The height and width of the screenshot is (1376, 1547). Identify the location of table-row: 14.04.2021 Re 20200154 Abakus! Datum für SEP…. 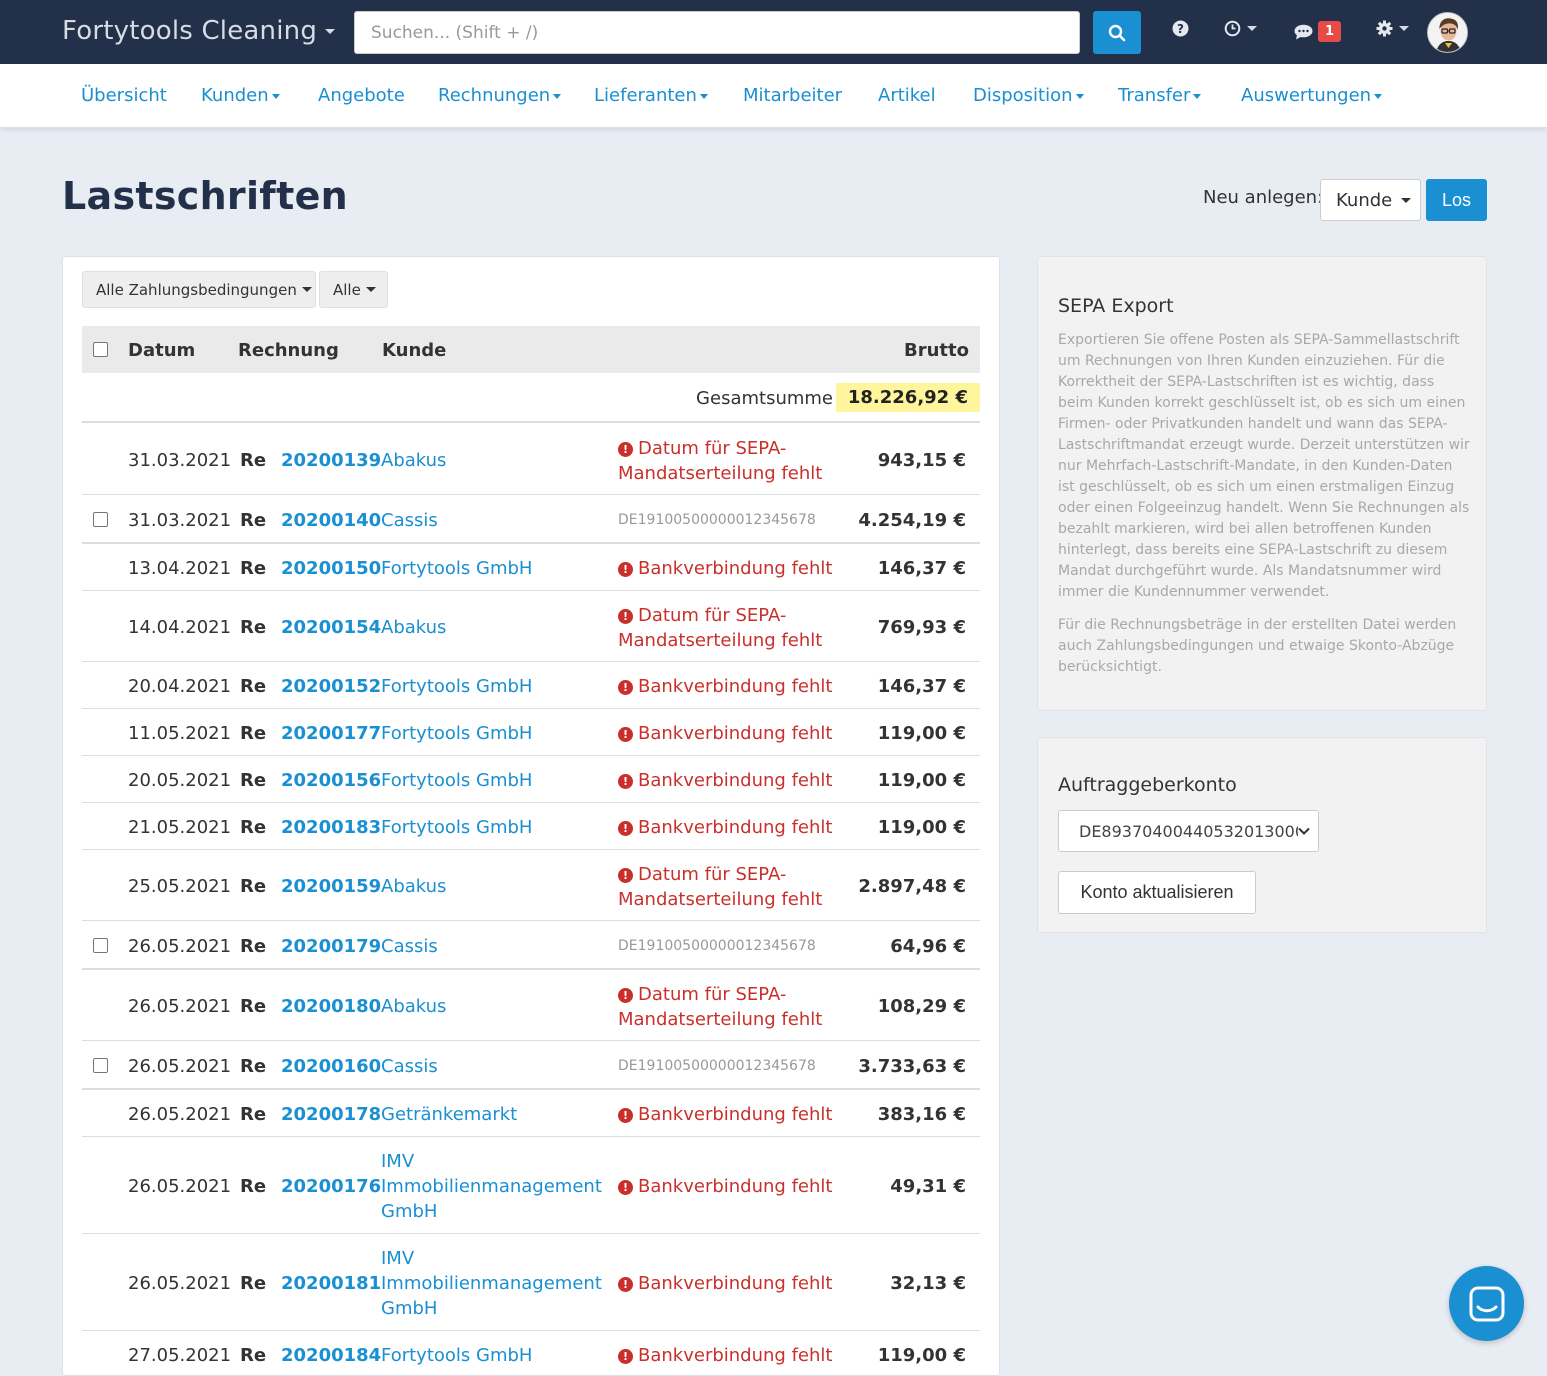
(531, 627).